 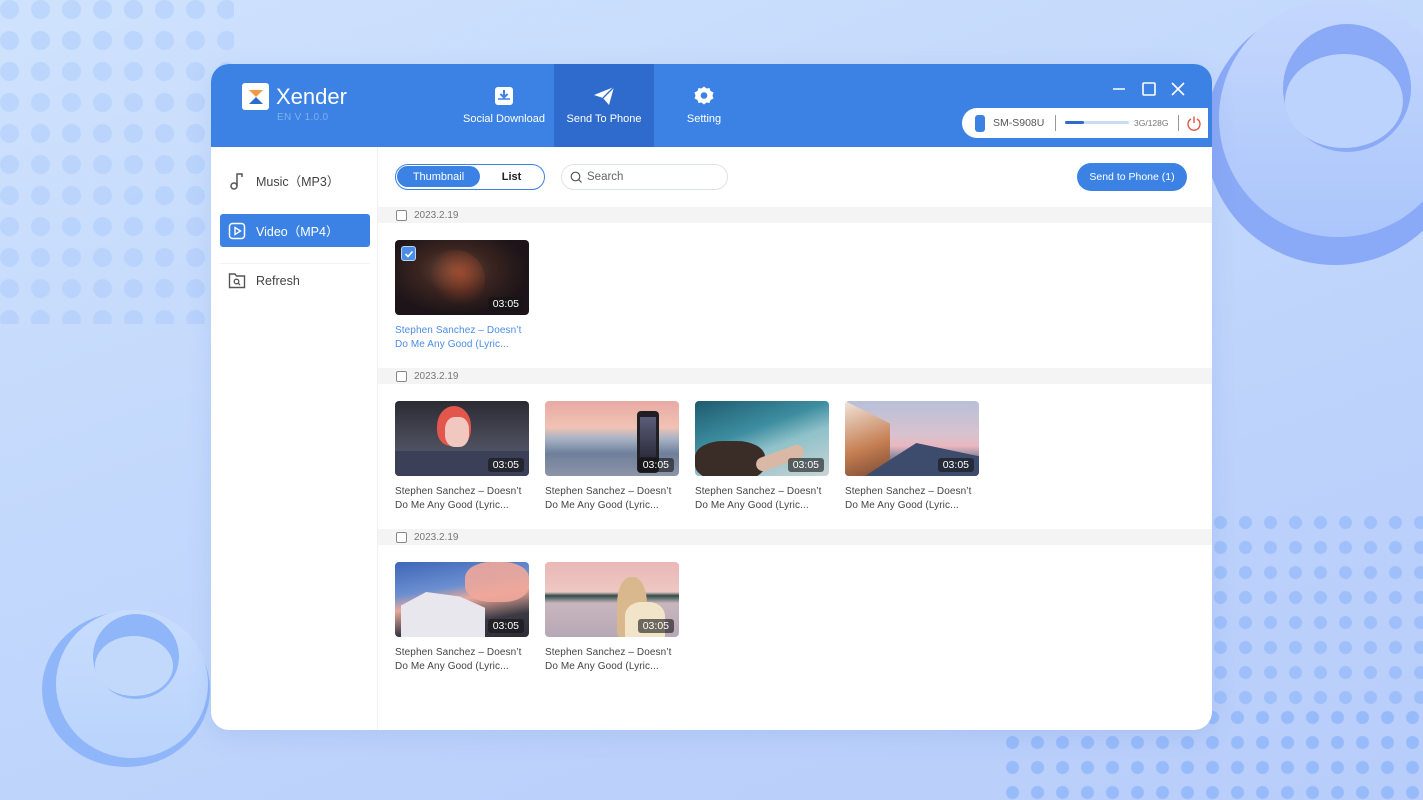 What do you see at coordinates (980, 123) in the screenshot?
I see `phone-icon` at bounding box center [980, 123].